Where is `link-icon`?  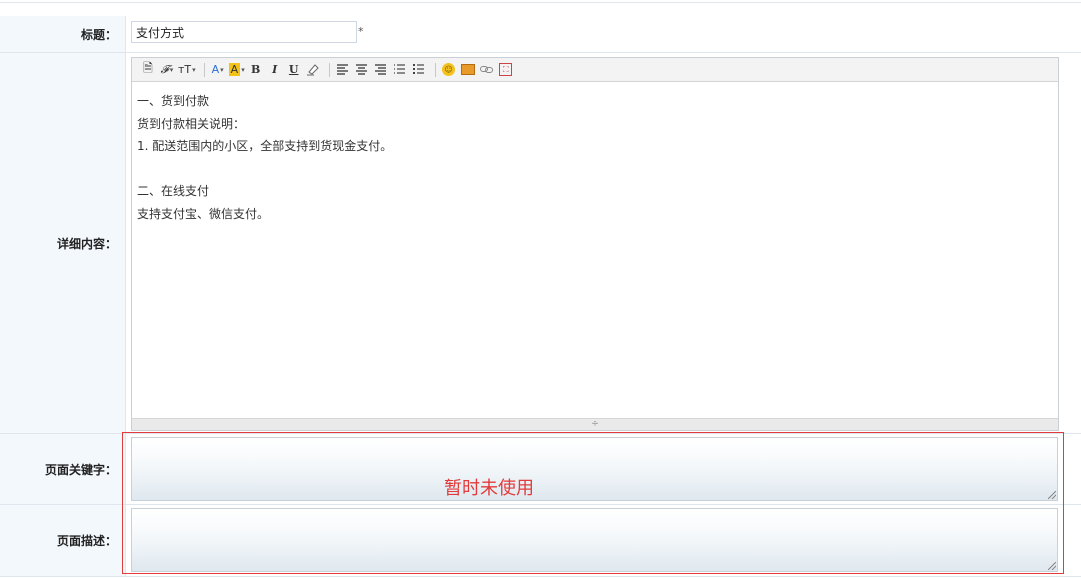 link-icon is located at coordinates (487, 70).